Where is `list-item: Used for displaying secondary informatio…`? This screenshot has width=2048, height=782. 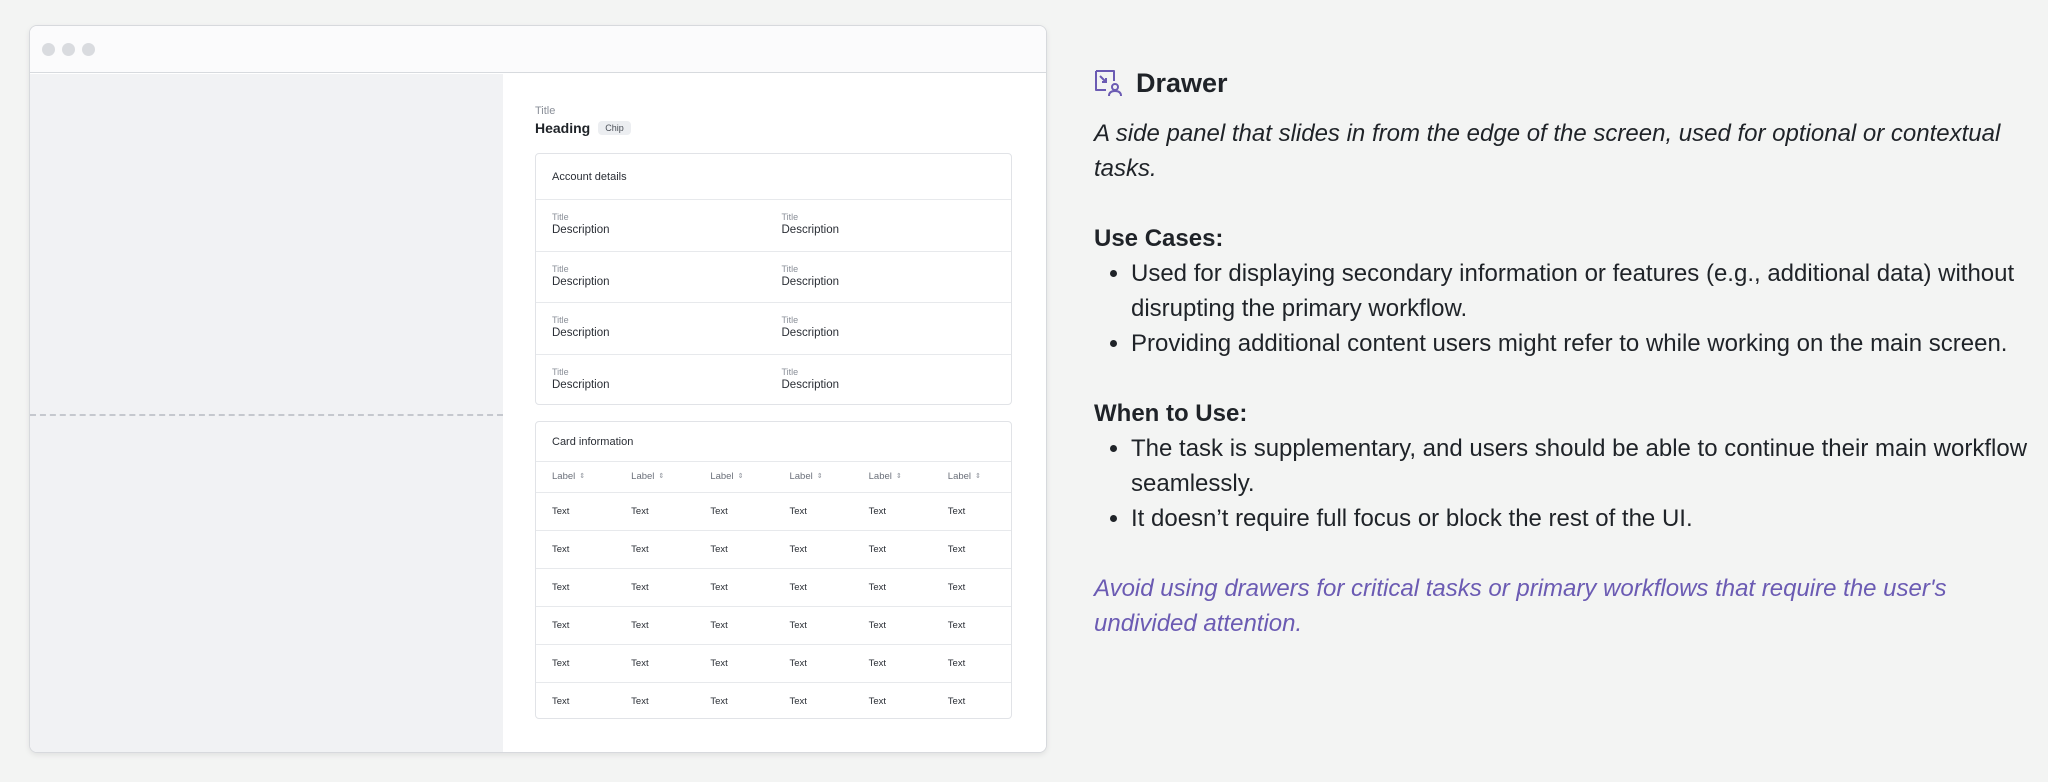 list-item: Used for displaying secondary informatio… is located at coordinates (1582, 291).